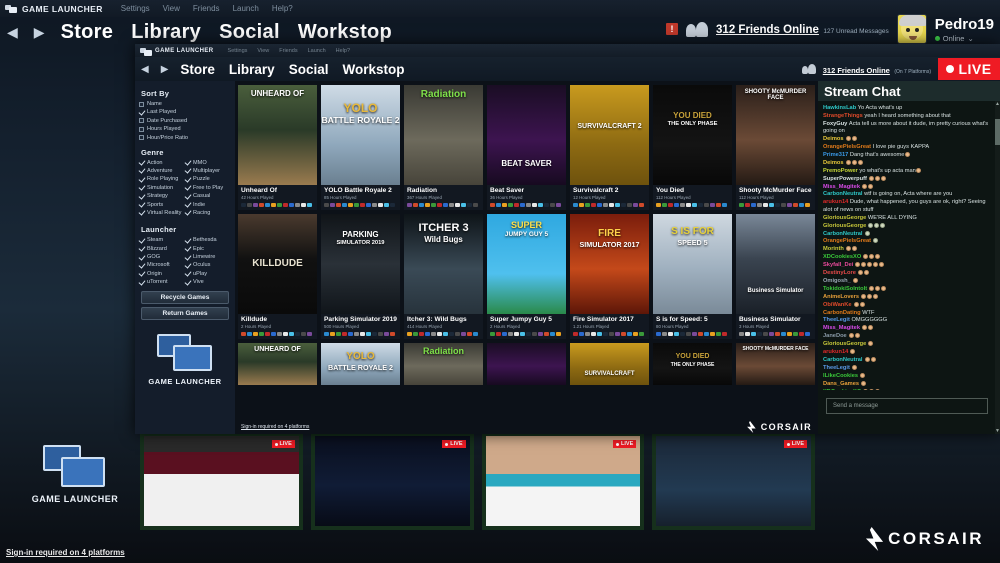  I want to click on outer-nav-workstop: Workstop, so click(345, 32).